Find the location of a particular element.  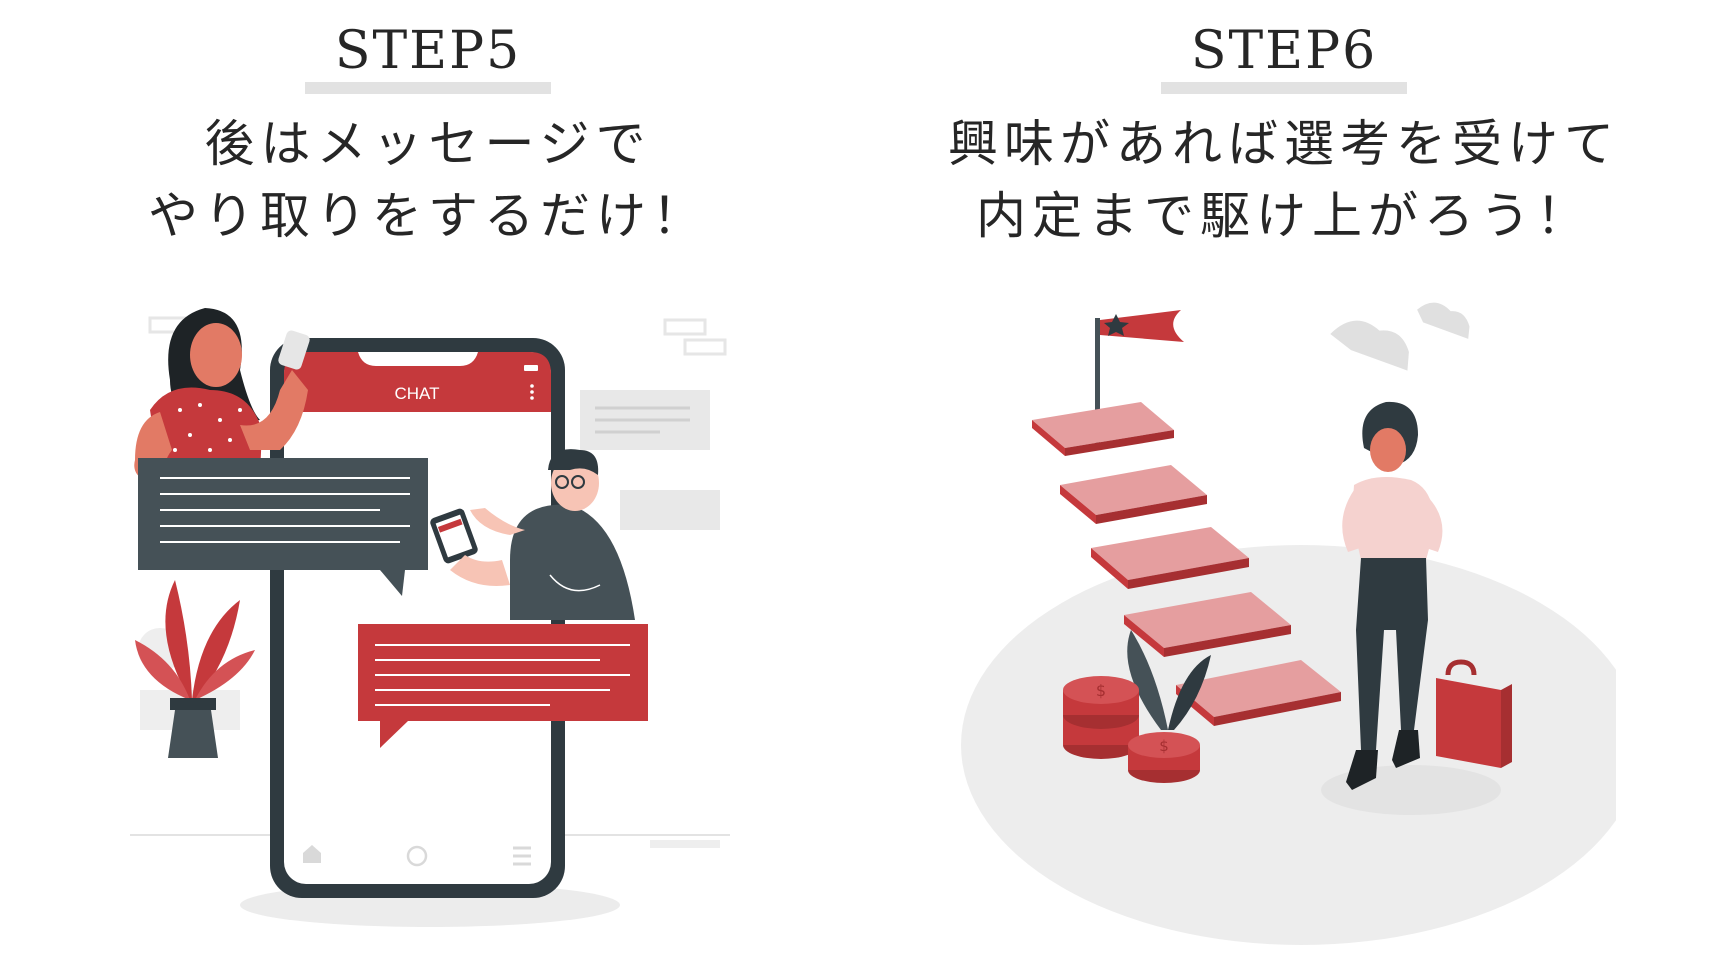

plant-decoration is located at coordinates (195, 669).